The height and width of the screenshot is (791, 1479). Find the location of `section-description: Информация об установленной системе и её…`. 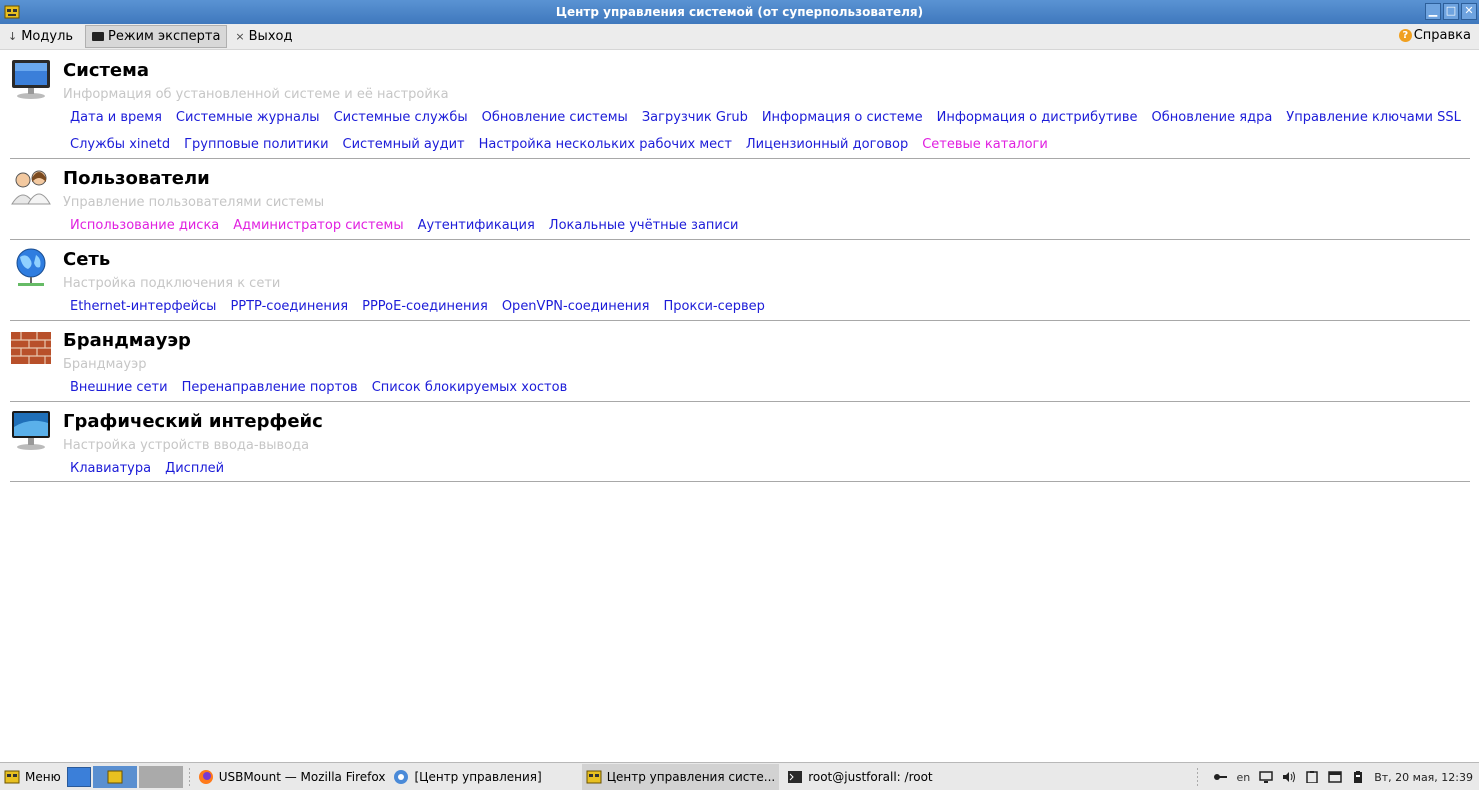

section-description: Информация об установленной системе и её… is located at coordinates (256, 94).